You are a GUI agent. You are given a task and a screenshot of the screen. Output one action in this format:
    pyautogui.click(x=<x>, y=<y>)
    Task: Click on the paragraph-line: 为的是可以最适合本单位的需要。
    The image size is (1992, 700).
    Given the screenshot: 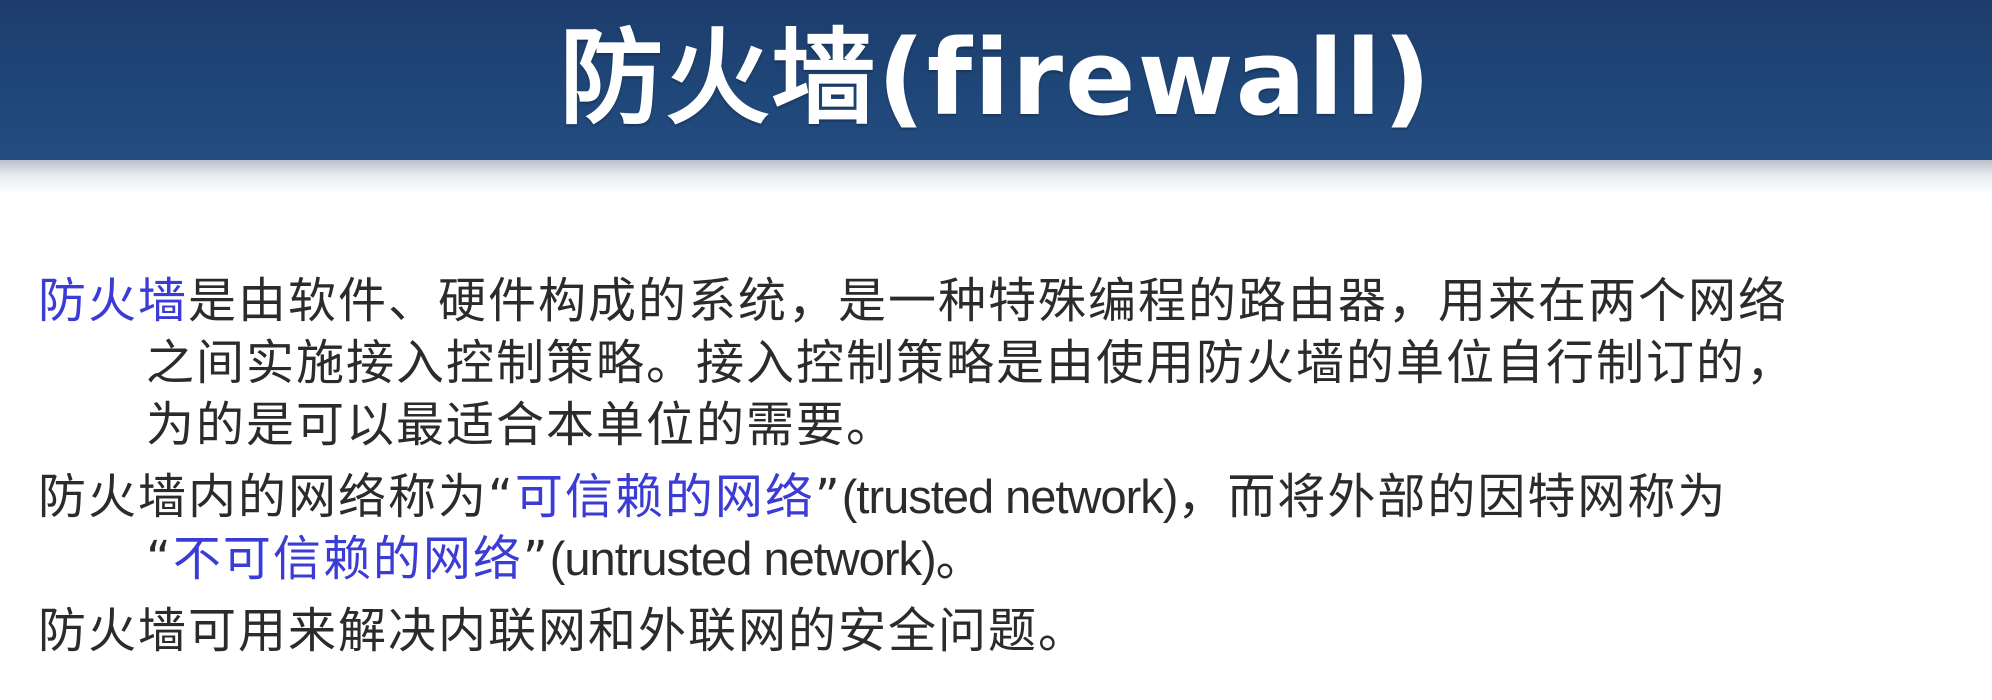 What is the action you would take?
    pyautogui.click(x=521, y=425)
    